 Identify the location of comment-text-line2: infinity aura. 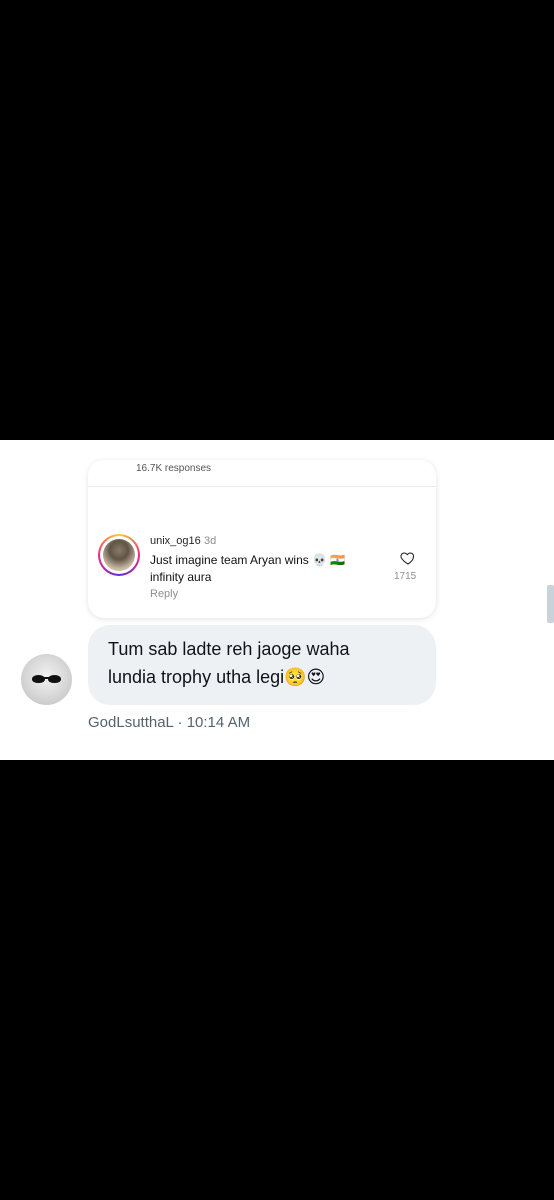
(181, 577).